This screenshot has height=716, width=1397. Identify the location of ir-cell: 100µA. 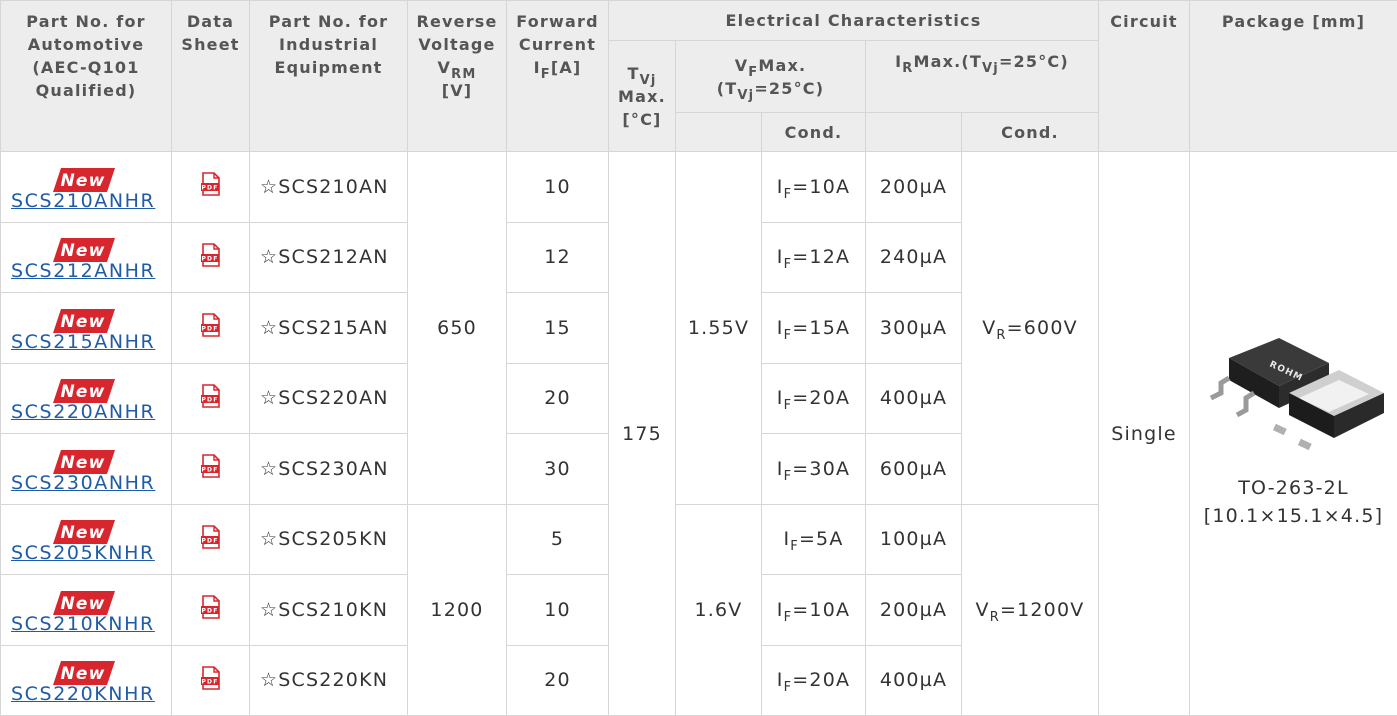
(914, 539).